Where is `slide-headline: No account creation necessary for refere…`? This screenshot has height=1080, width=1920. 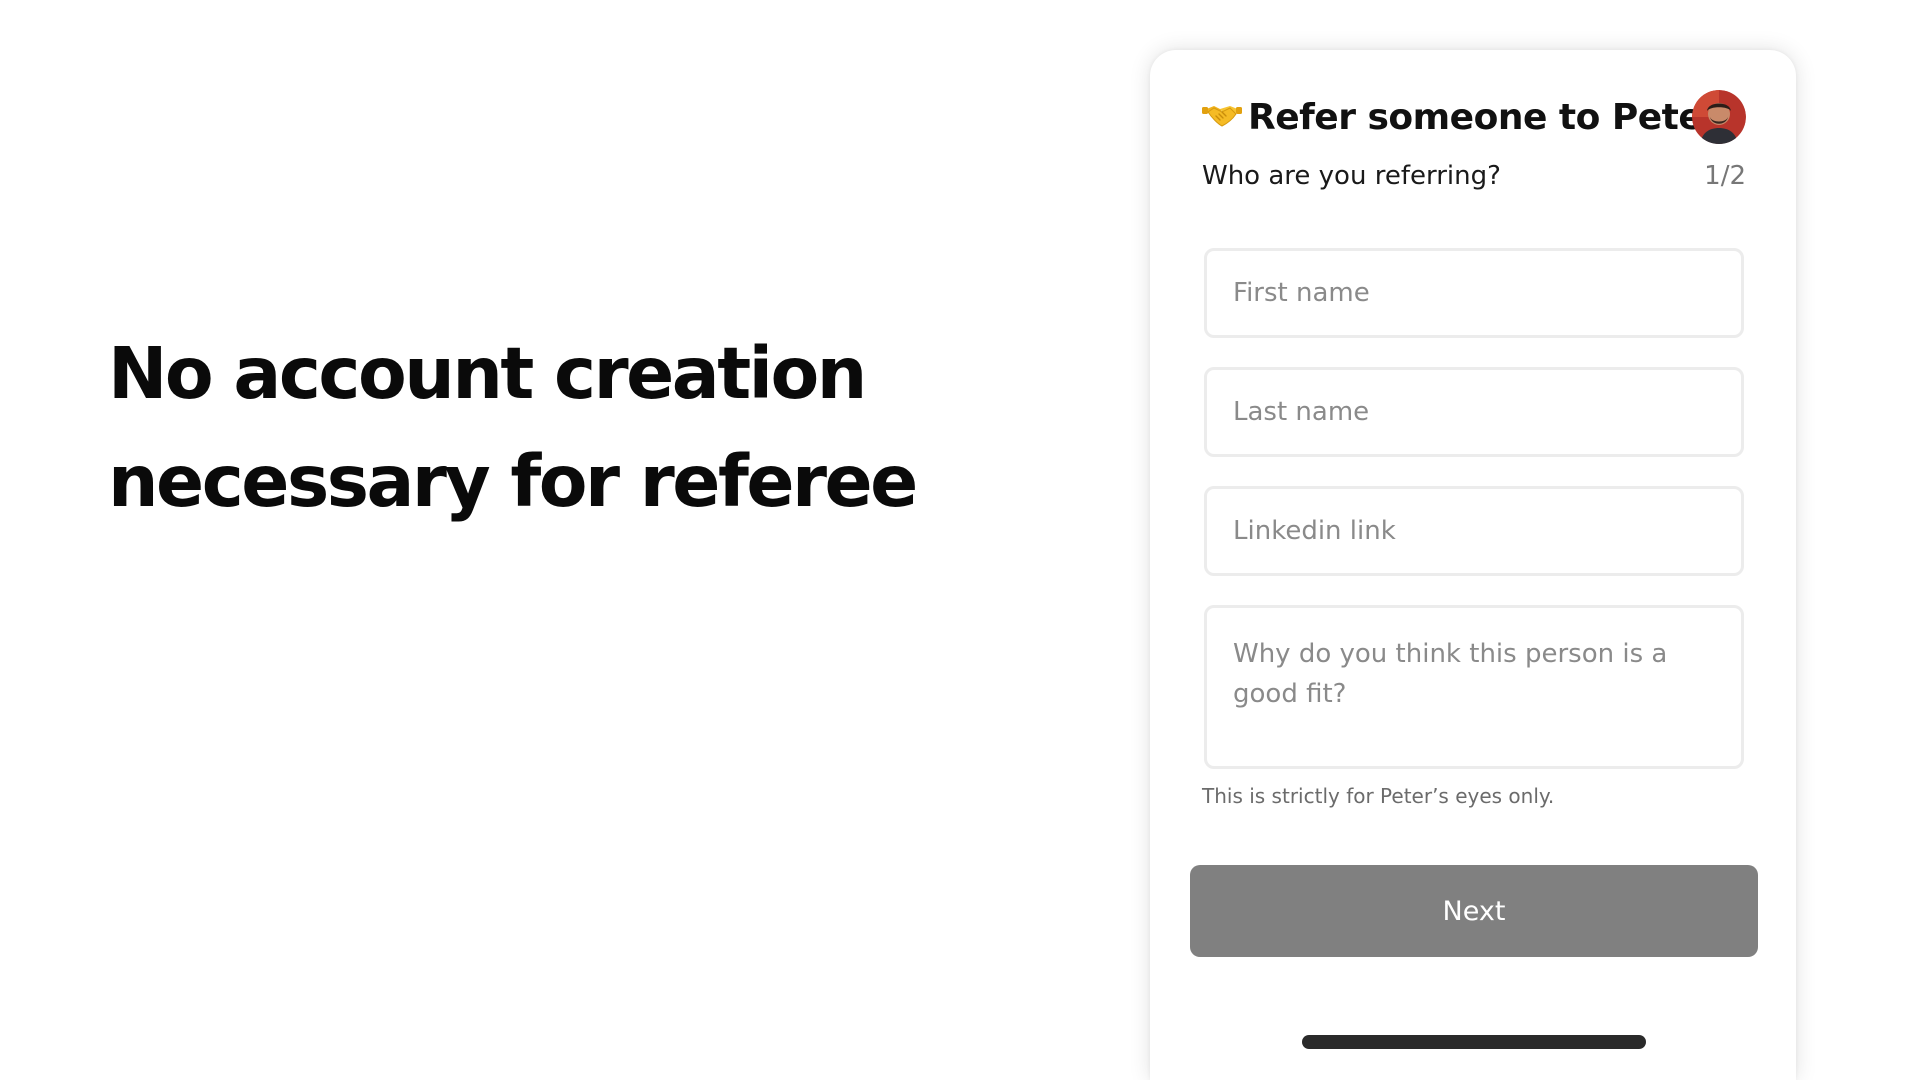 slide-headline: No account creation necessary for refere… is located at coordinates (548, 428).